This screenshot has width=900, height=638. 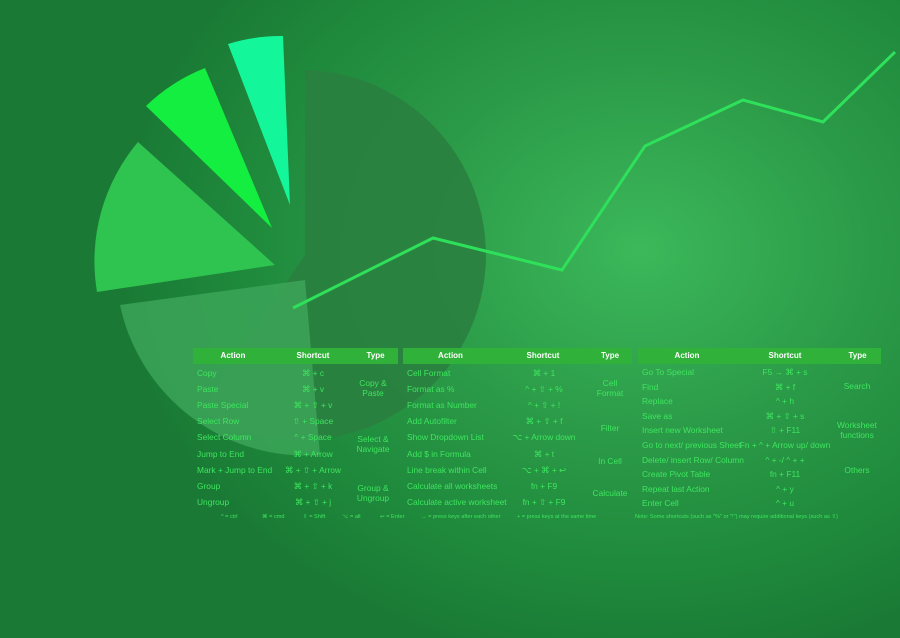 I want to click on row-action: Enter Cell, so click(x=660, y=503).